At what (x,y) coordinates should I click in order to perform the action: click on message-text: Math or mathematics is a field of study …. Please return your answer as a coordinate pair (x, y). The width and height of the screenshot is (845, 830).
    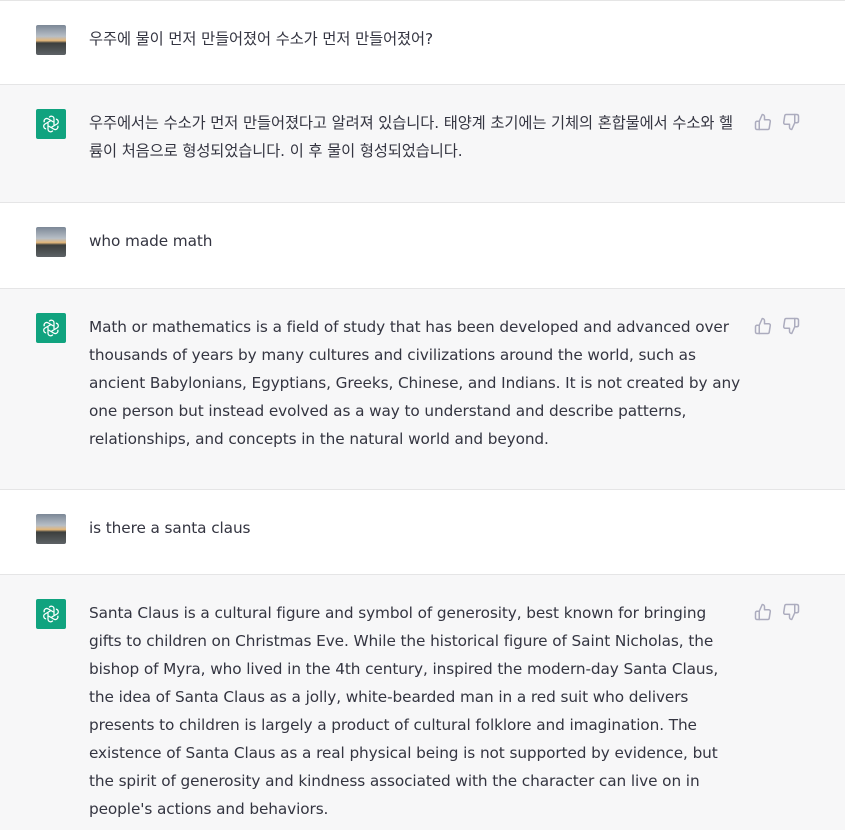
    Looking at the image, I should click on (415, 383).